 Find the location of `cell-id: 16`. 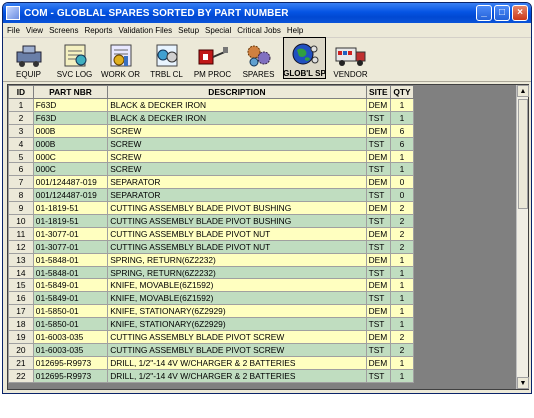

cell-id: 16 is located at coordinates (21, 298).